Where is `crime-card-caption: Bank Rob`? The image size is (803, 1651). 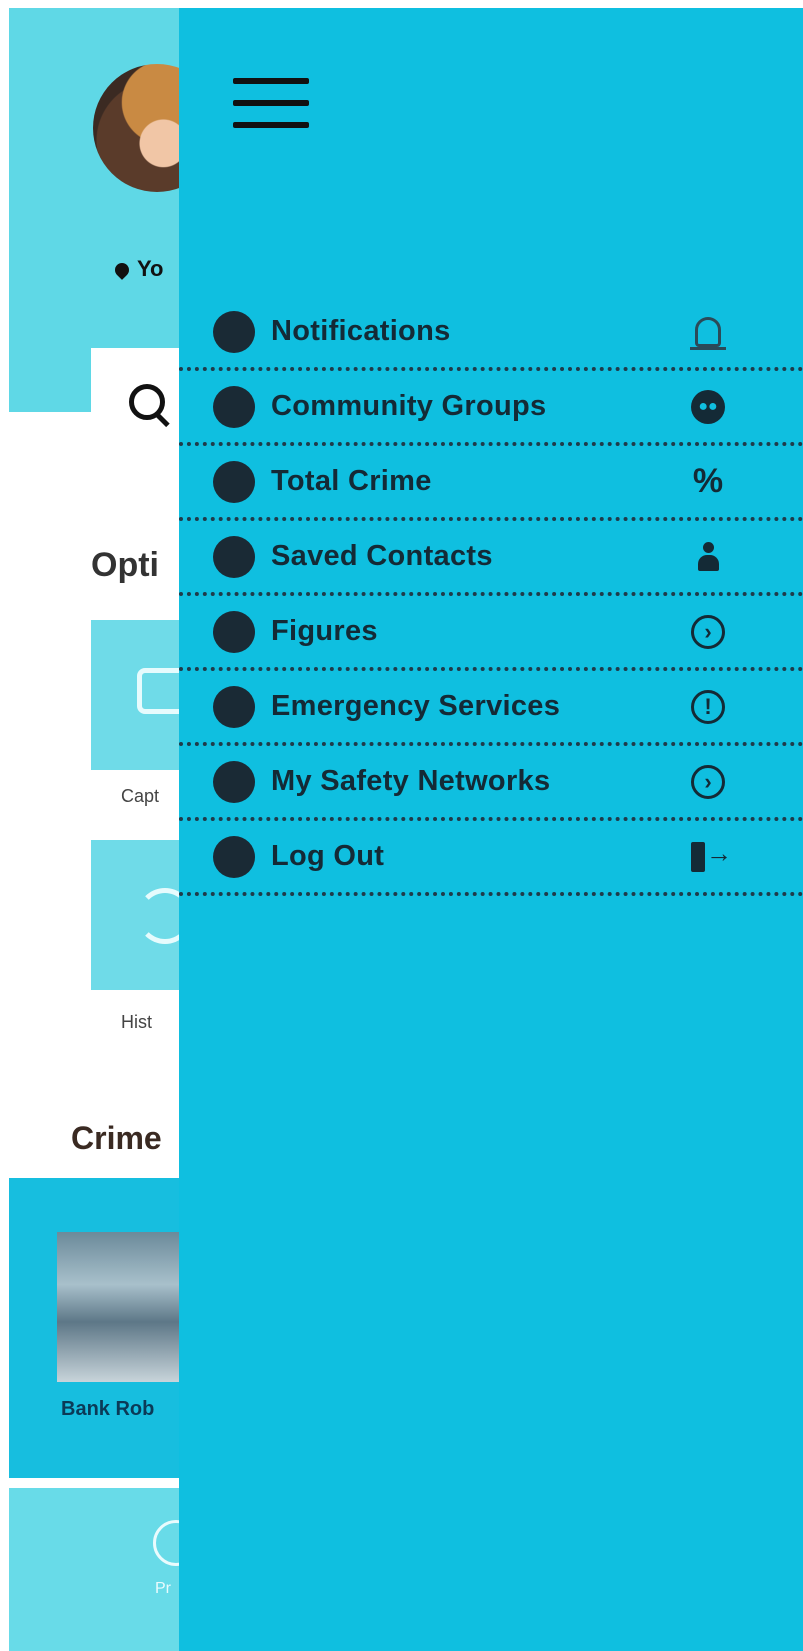 crime-card-caption: Bank Rob is located at coordinates (108, 1409).